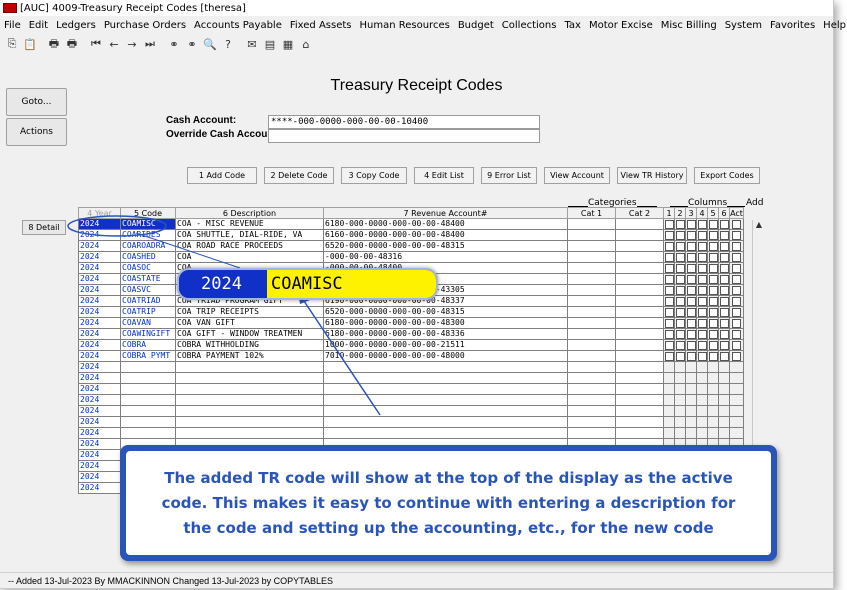  Describe the element at coordinates (250, 312) in the screenshot. I see `description-cell: COA TRIP RECEIPTS` at that location.